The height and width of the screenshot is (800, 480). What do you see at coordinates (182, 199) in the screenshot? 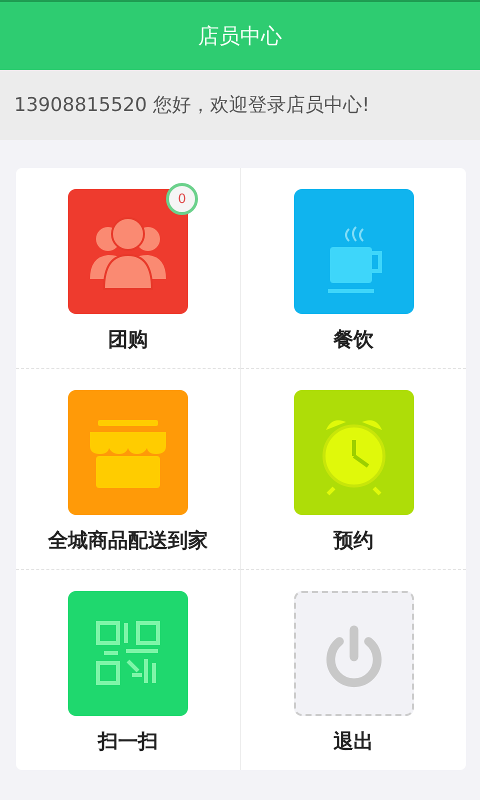
I see `count-badge: 0` at bounding box center [182, 199].